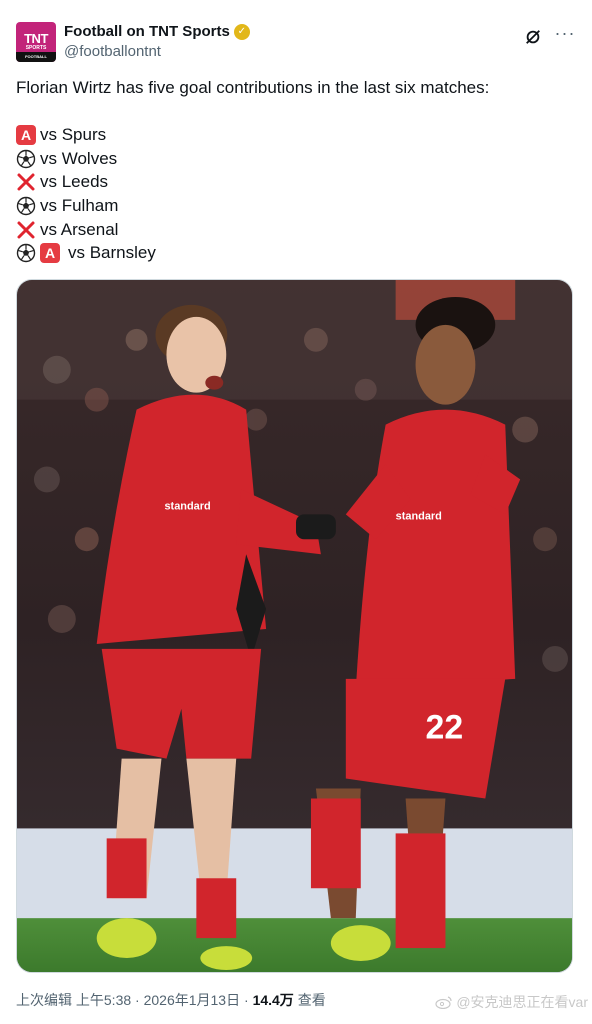 The width and height of the screenshot is (592, 1024). What do you see at coordinates (79, 158) in the screenshot?
I see `match-label: vs Wolves` at bounding box center [79, 158].